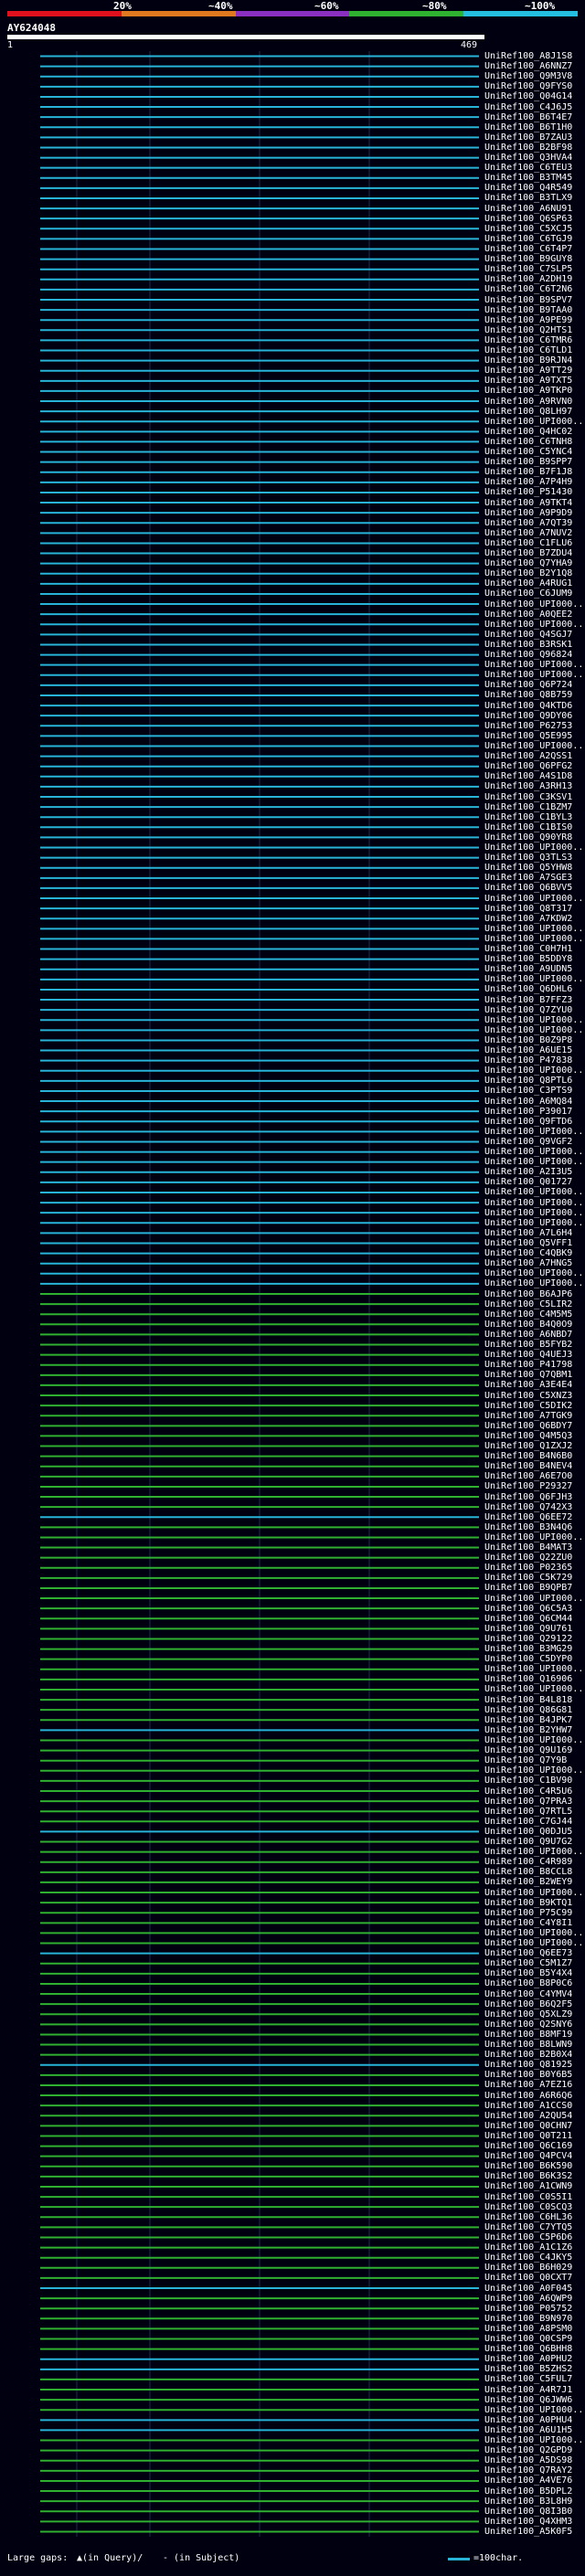  Describe the element at coordinates (111, 2558) in the screenshot. I see `gap-in-query-label: ▲(in Query)/` at that location.